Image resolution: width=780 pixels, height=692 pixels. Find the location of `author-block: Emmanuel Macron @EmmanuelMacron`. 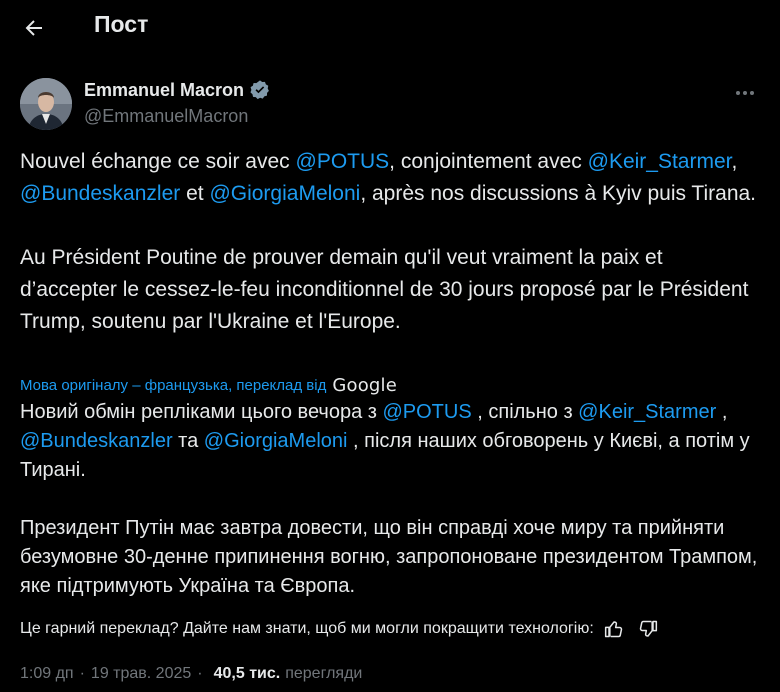

author-block: Emmanuel Macron @EmmanuelMacron is located at coordinates (390, 104).